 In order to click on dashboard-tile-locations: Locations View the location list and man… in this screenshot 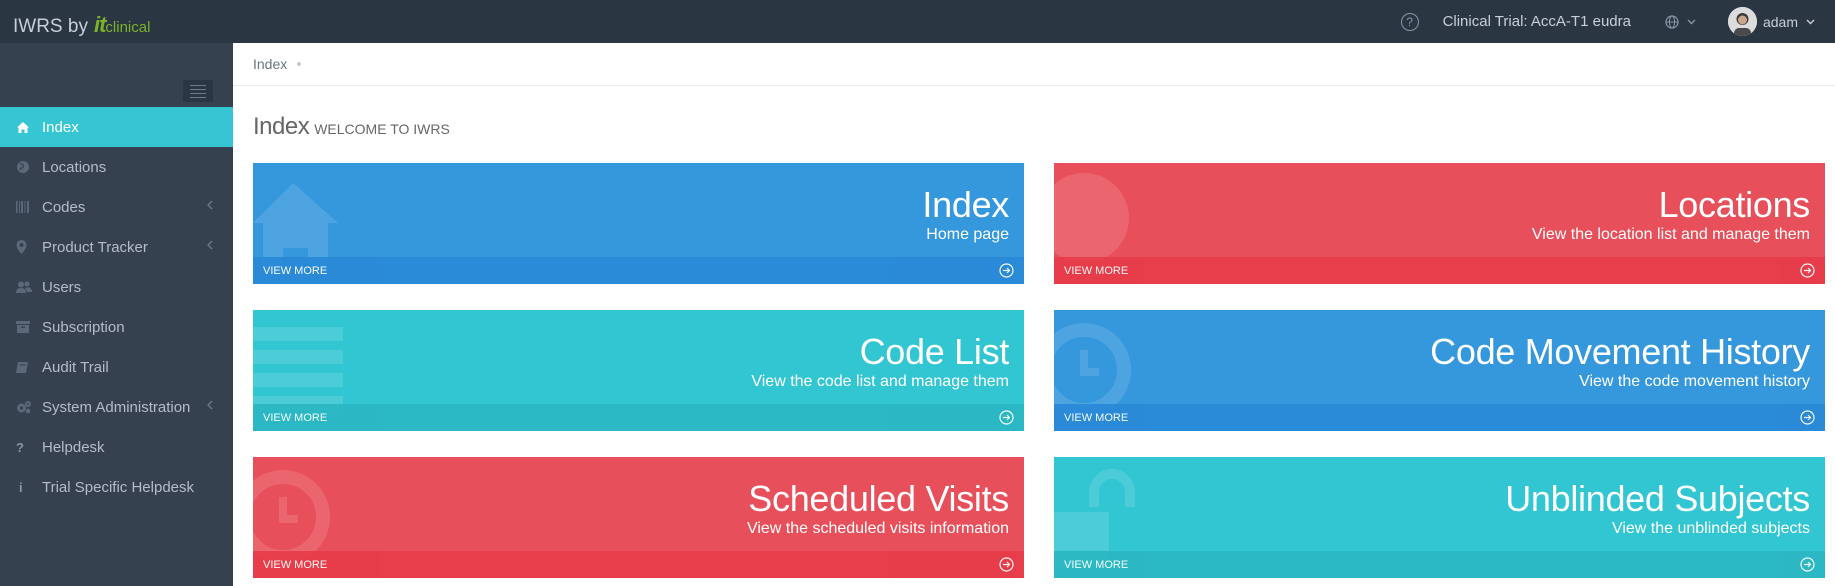, I will do `click(1439, 223)`.